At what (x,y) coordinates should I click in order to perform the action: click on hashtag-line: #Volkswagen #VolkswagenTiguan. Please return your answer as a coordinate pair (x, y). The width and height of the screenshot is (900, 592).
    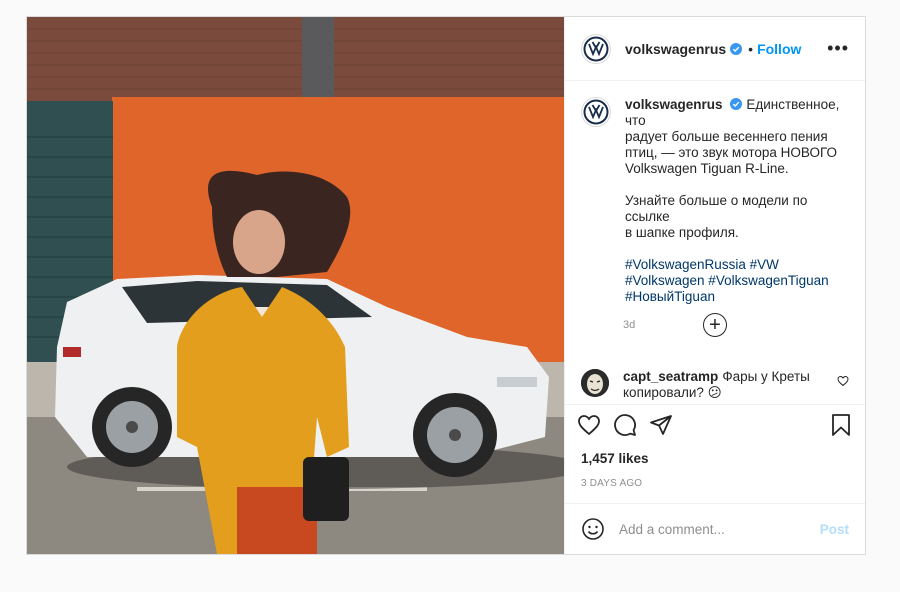
    Looking at the image, I should click on (737, 281).